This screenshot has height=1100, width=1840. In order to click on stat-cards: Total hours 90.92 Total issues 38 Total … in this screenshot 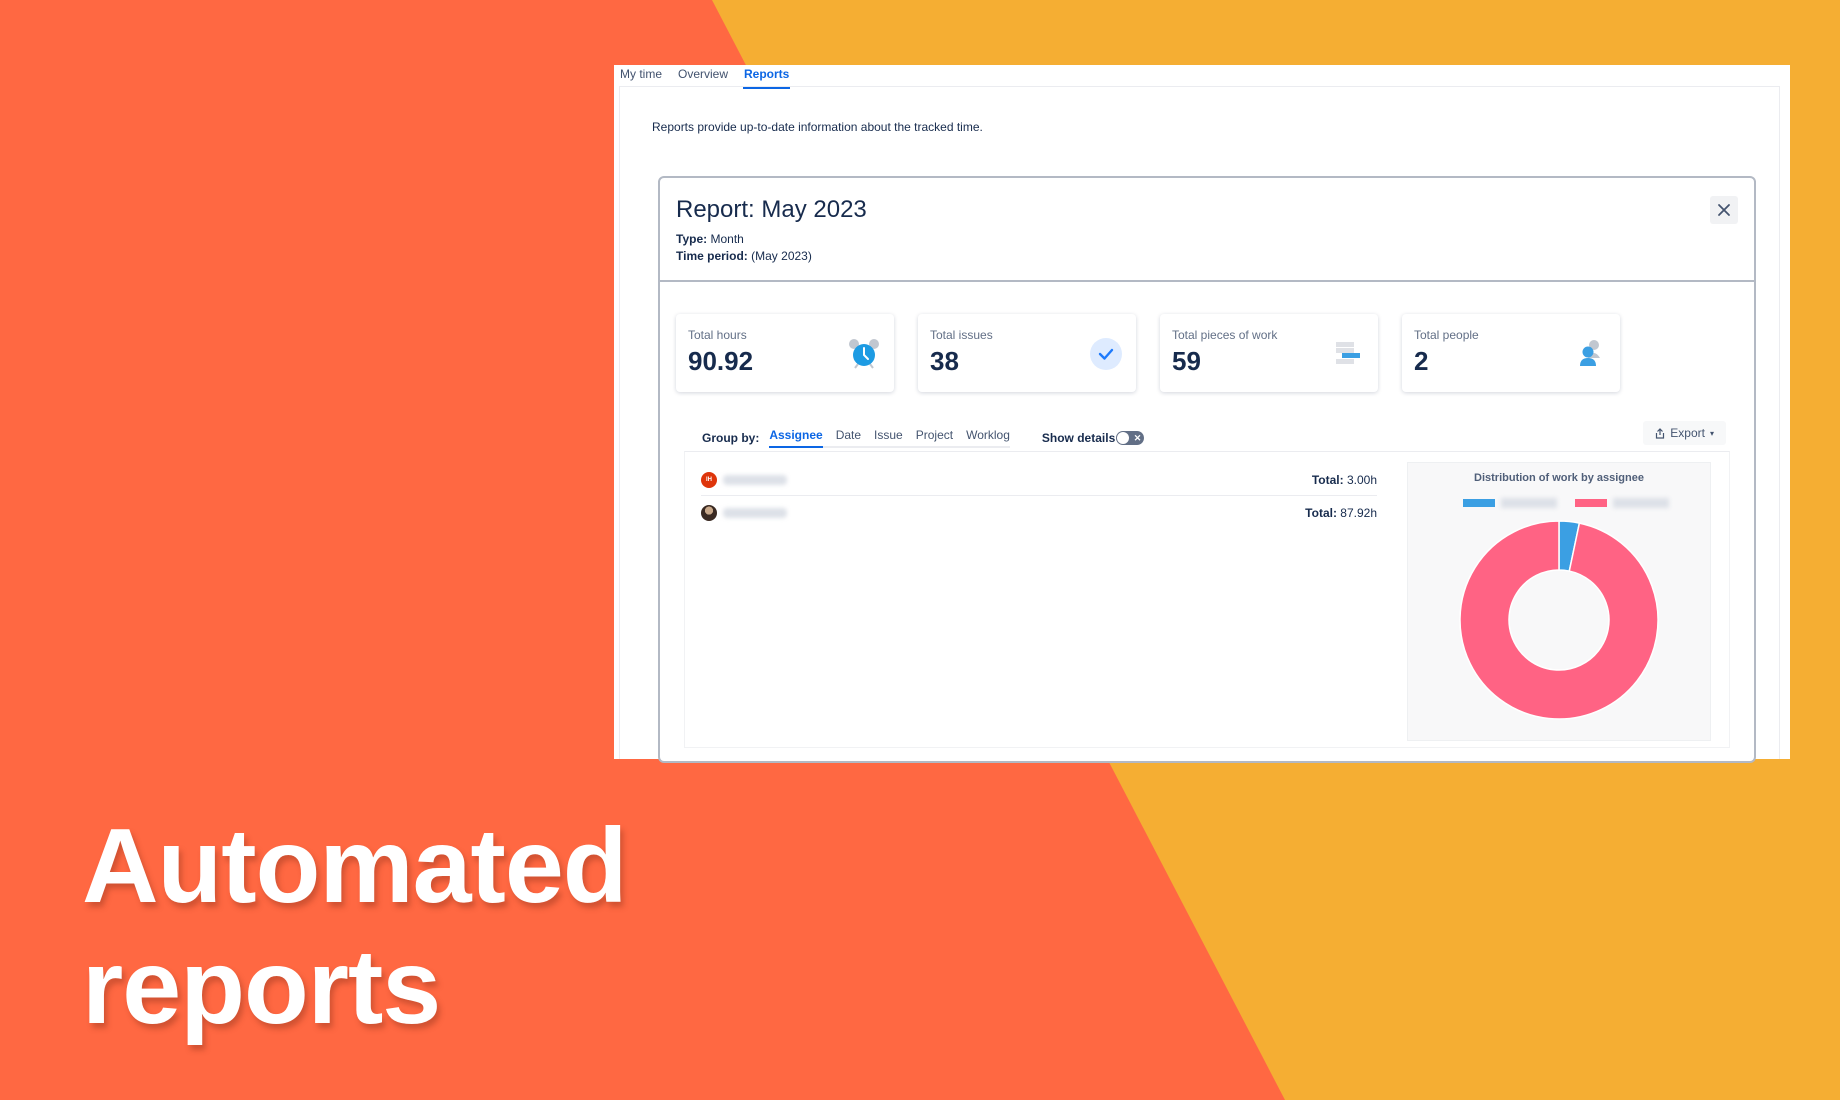, I will do `click(1148, 353)`.